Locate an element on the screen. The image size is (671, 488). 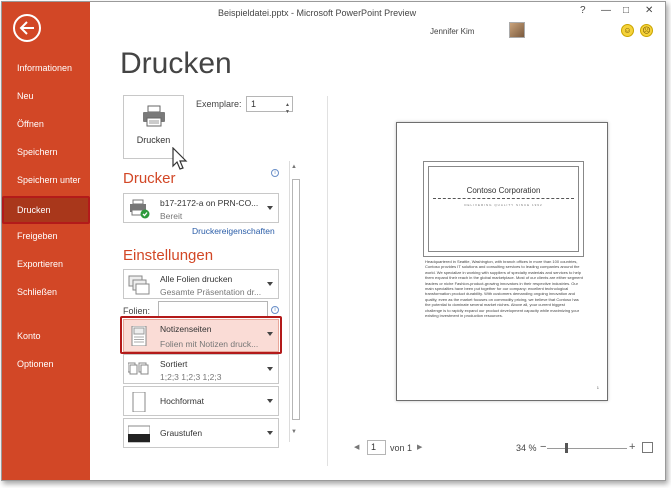
prev-page-icon: ◀ is located at coordinates (356, 447).